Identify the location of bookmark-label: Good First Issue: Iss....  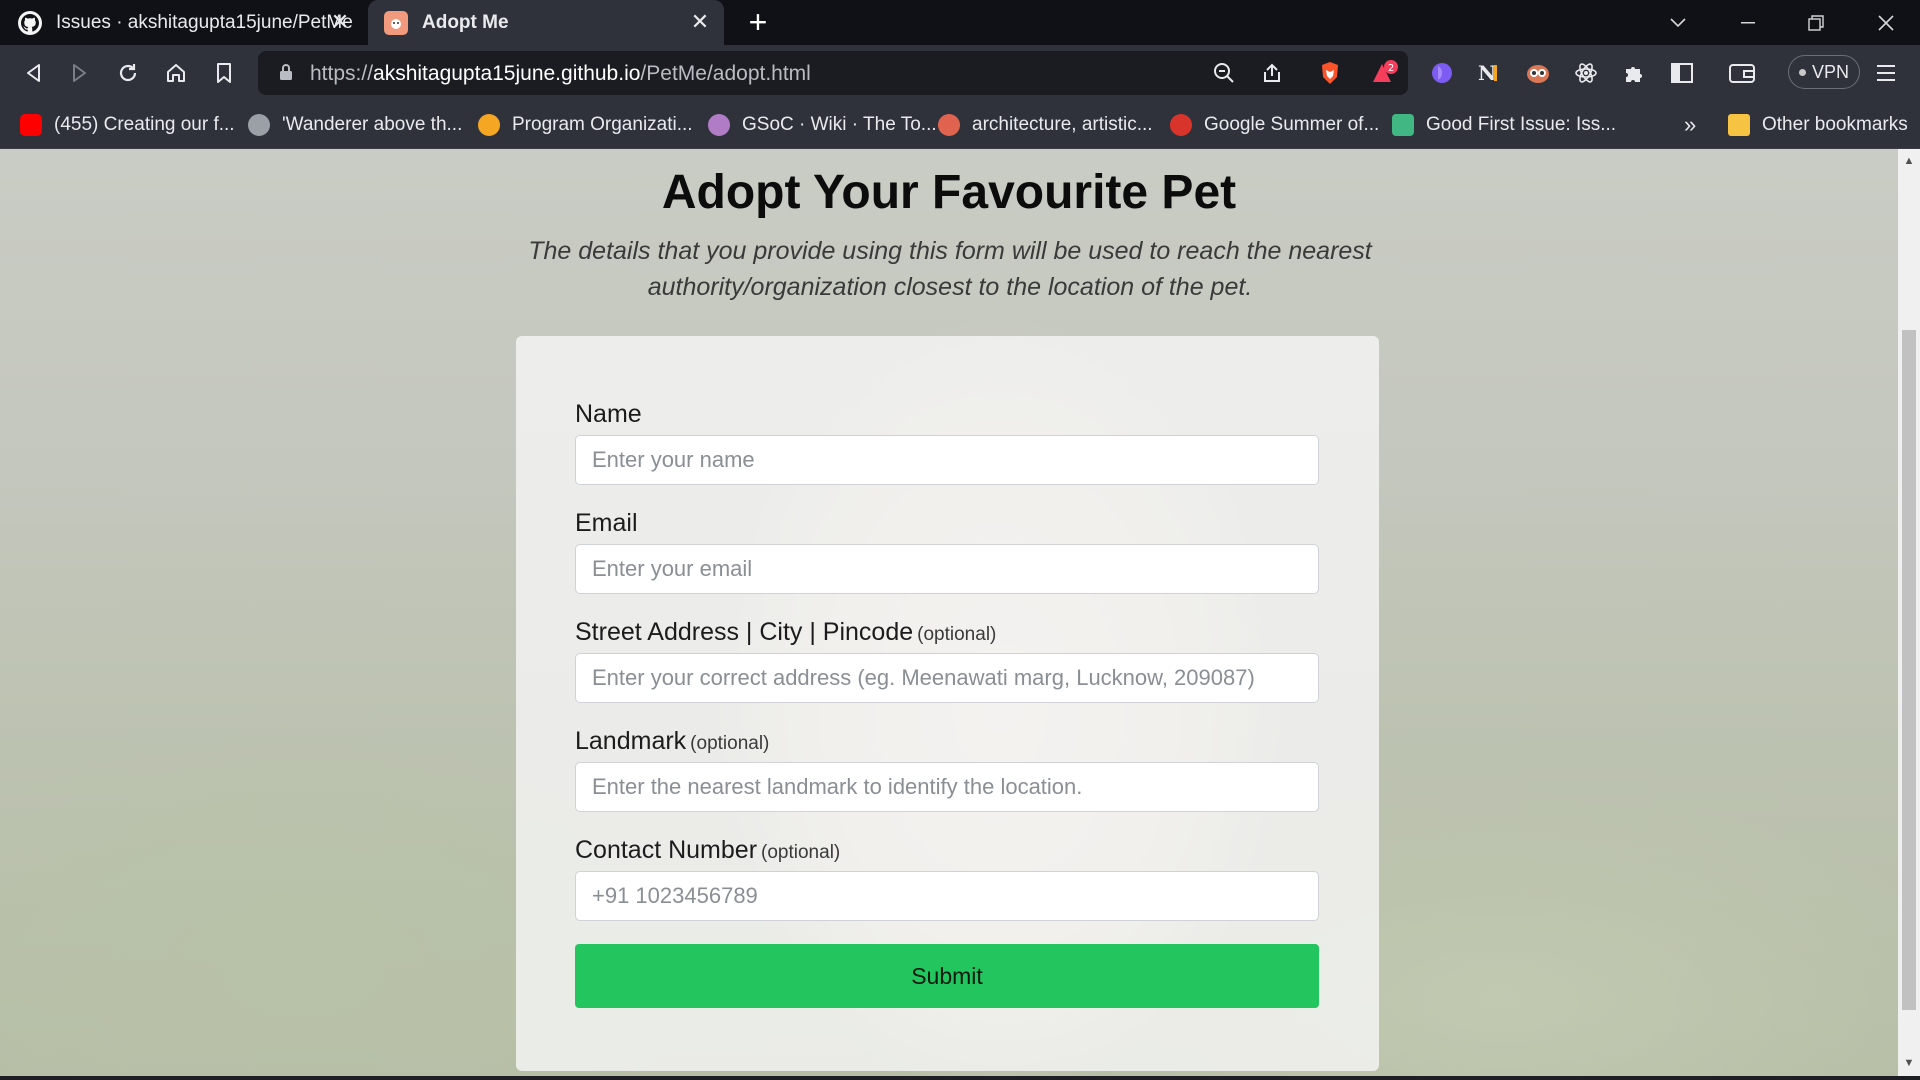
(1521, 124).